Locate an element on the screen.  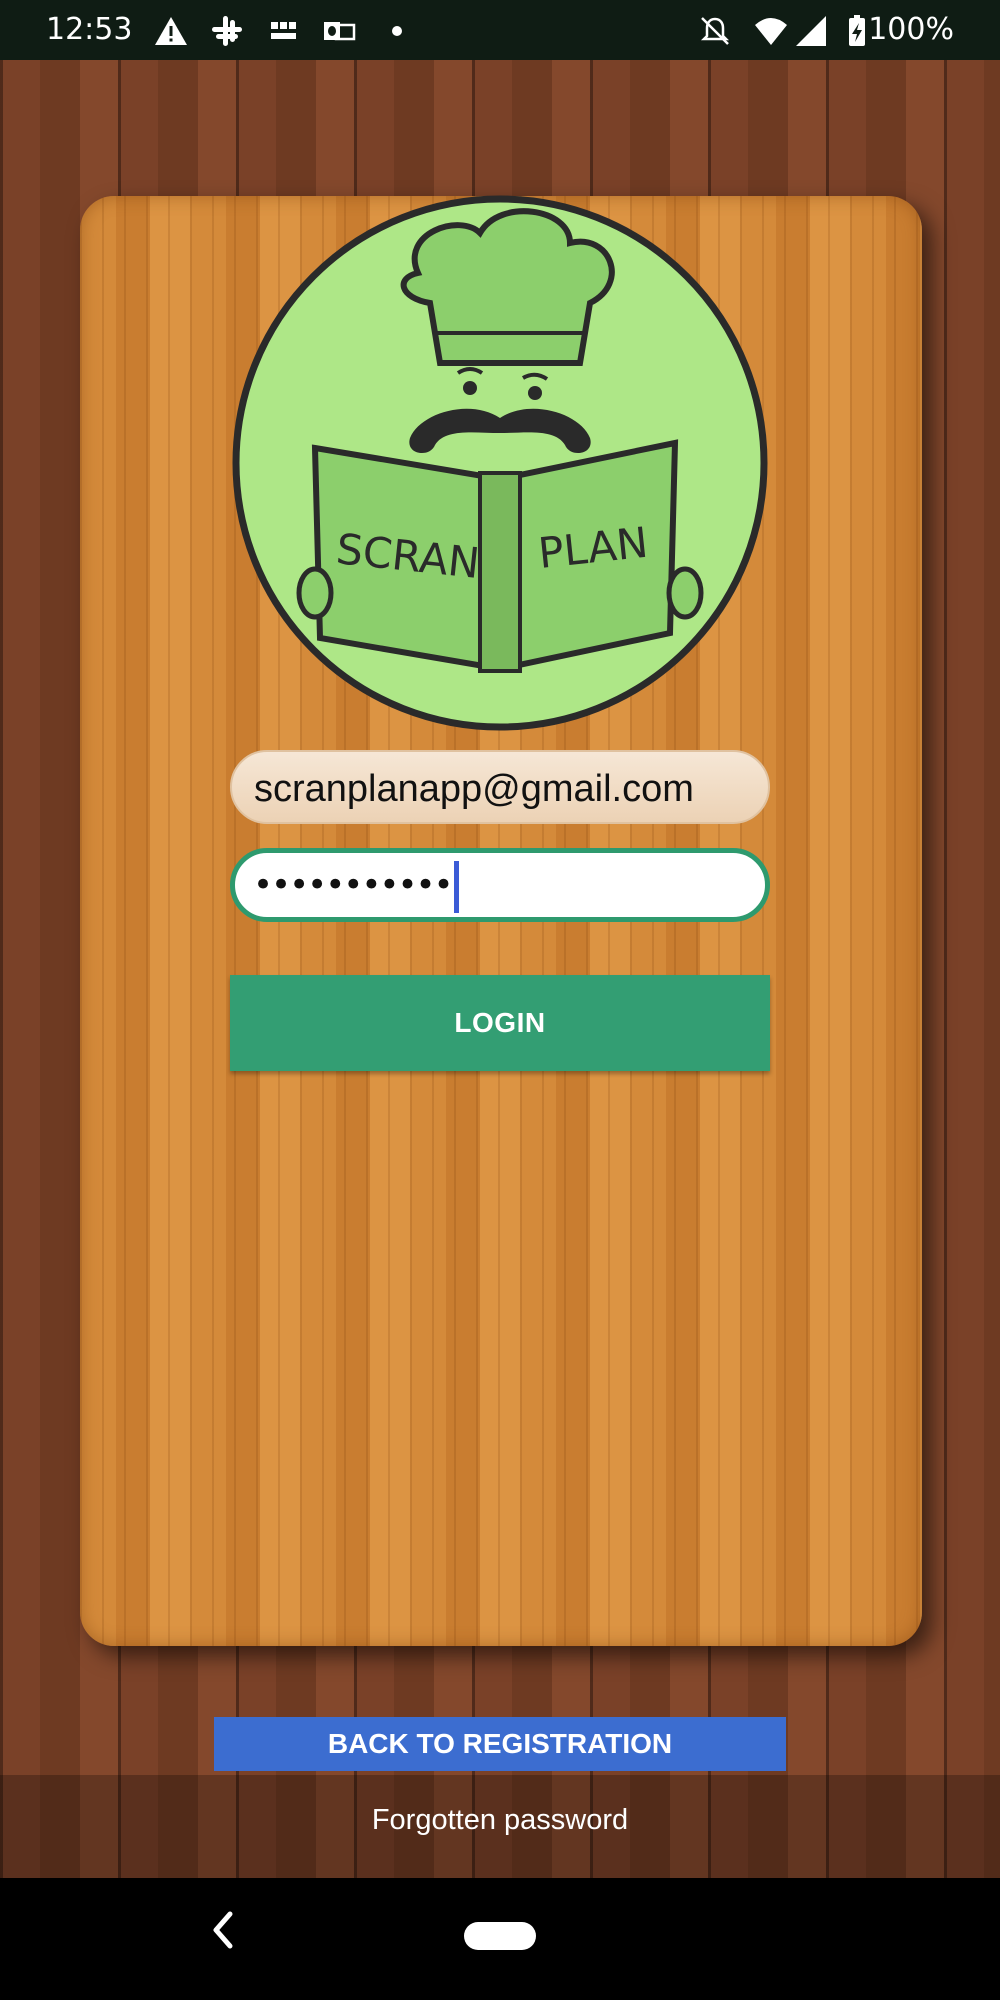
text-caret is located at coordinates (456, 886).